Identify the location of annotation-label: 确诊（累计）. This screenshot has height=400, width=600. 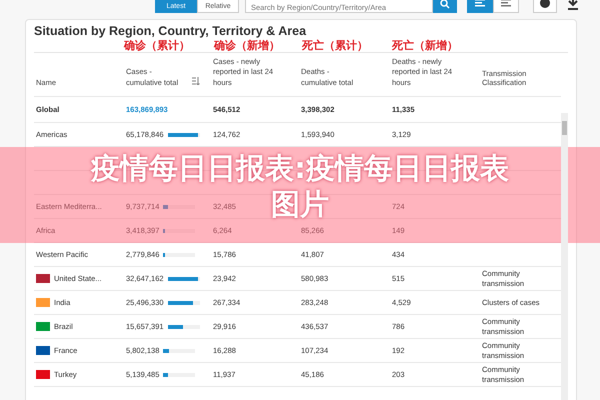
(157, 45).